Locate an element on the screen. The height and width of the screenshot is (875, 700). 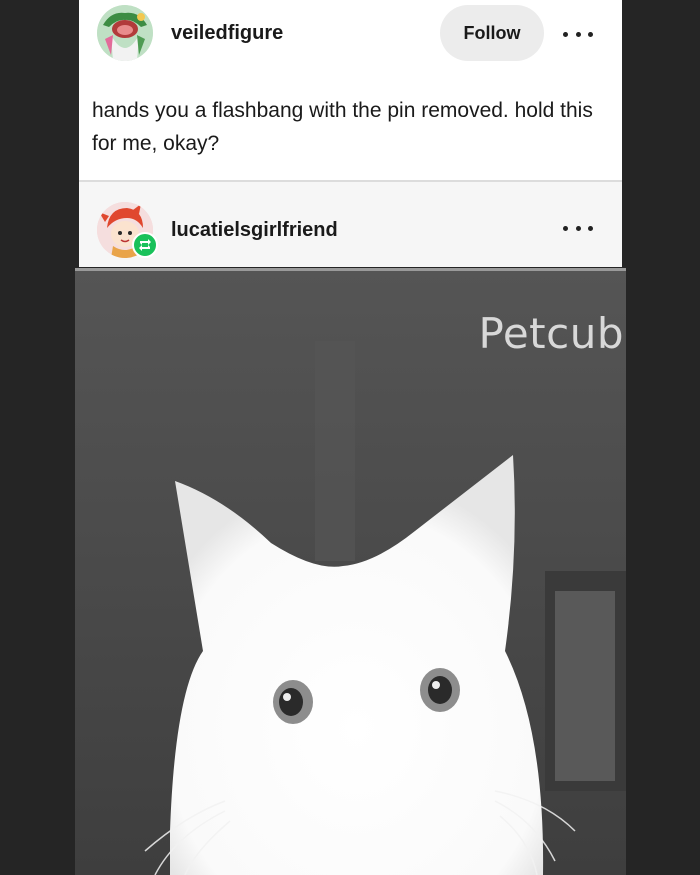
post-header: veiledfigure Follow is located at coordinates (350, 36).